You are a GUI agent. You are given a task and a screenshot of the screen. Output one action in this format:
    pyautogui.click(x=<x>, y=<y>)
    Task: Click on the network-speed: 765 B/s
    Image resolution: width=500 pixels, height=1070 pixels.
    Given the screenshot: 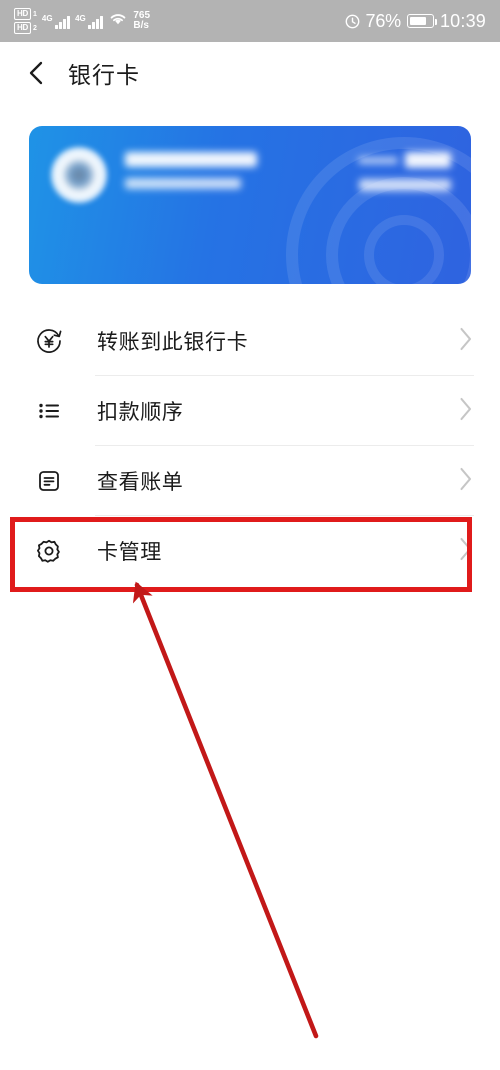 What is the action you would take?
    pyautogui.click(x=141, y=21)
    